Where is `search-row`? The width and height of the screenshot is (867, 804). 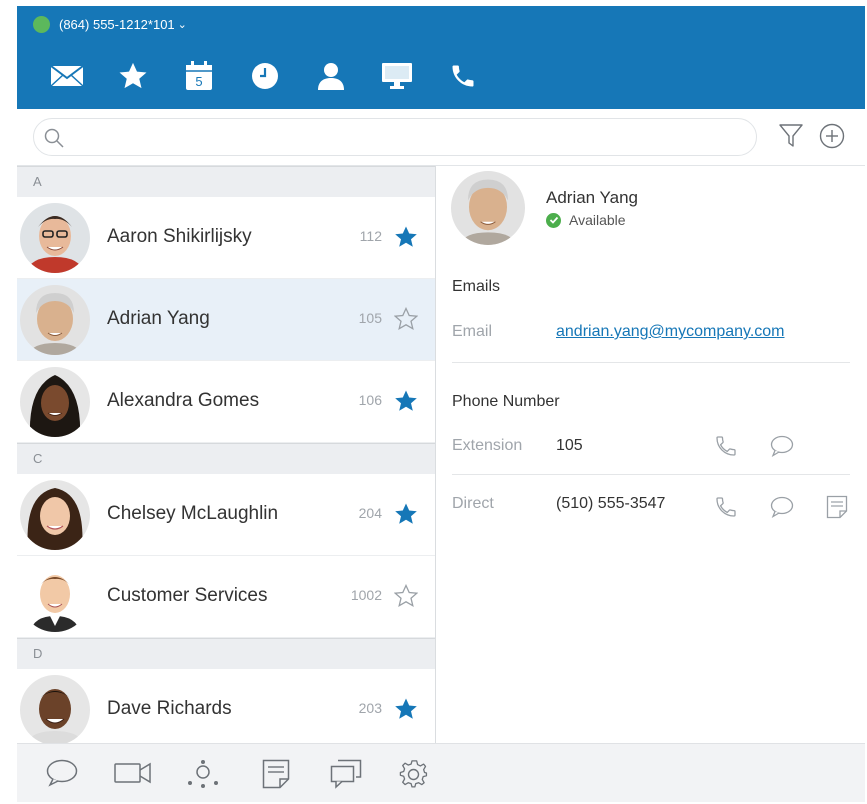
search-row is located at coordinates (441, 137).